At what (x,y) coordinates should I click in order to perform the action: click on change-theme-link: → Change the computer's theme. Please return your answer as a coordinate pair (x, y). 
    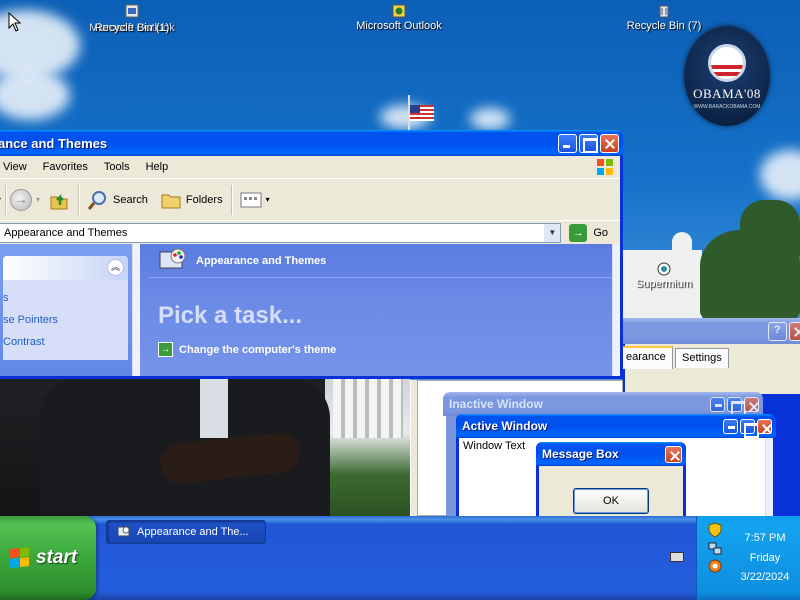
    Looking at the image, I should click on (389, 349).